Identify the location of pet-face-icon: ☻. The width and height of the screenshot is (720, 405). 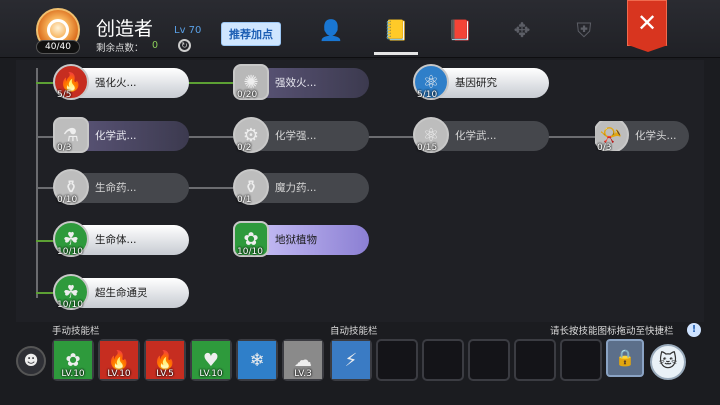
(31, 361).